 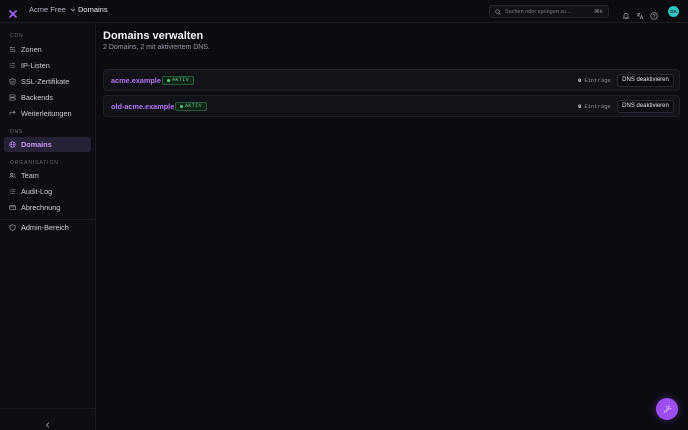 I want to click on avatar: DA, so click(x=673, y=11).